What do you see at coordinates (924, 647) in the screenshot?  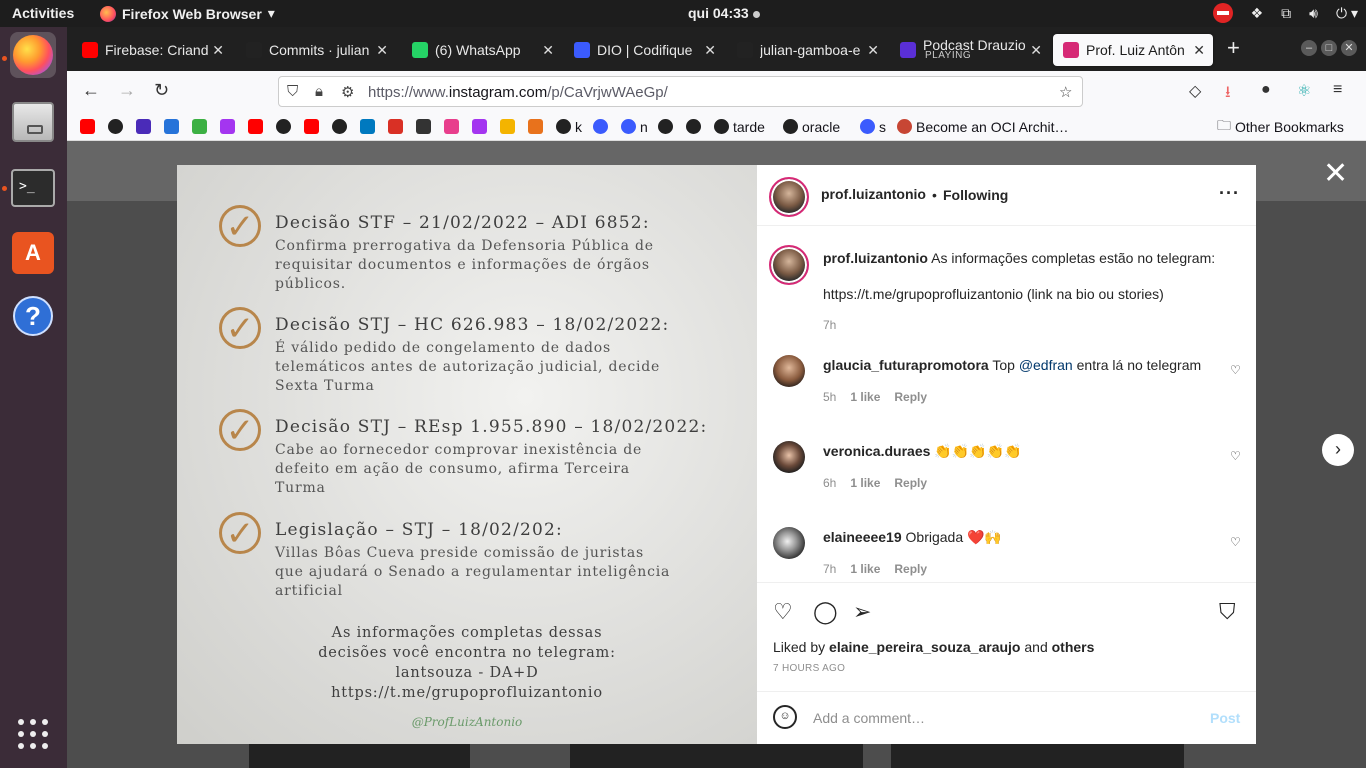 I see `liked-by-user: elaine_pereira_souza_araujo` at bounding box center [924, 647].